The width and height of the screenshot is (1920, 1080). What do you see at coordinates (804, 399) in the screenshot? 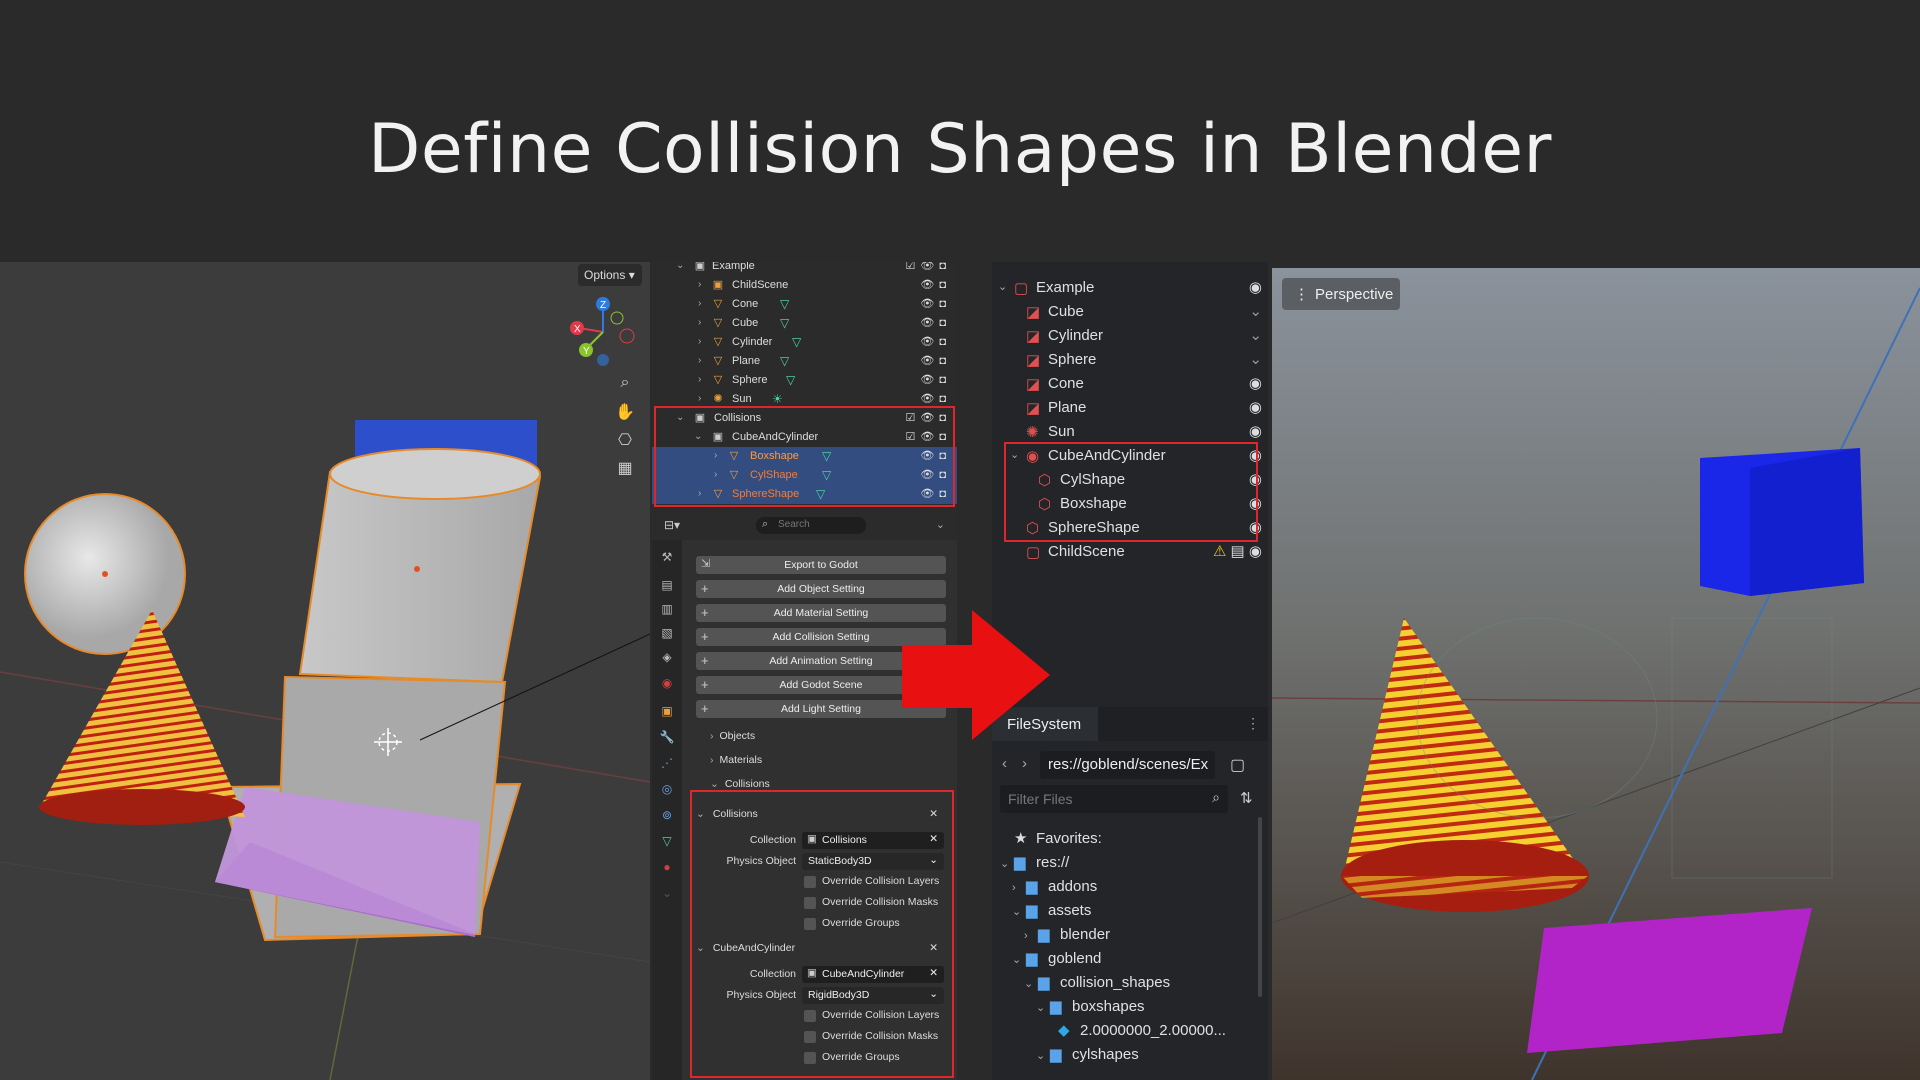
I see `outliner-row-sun: › ✺ Sun ☀ 👁◘` at bounding box center [804, 399].